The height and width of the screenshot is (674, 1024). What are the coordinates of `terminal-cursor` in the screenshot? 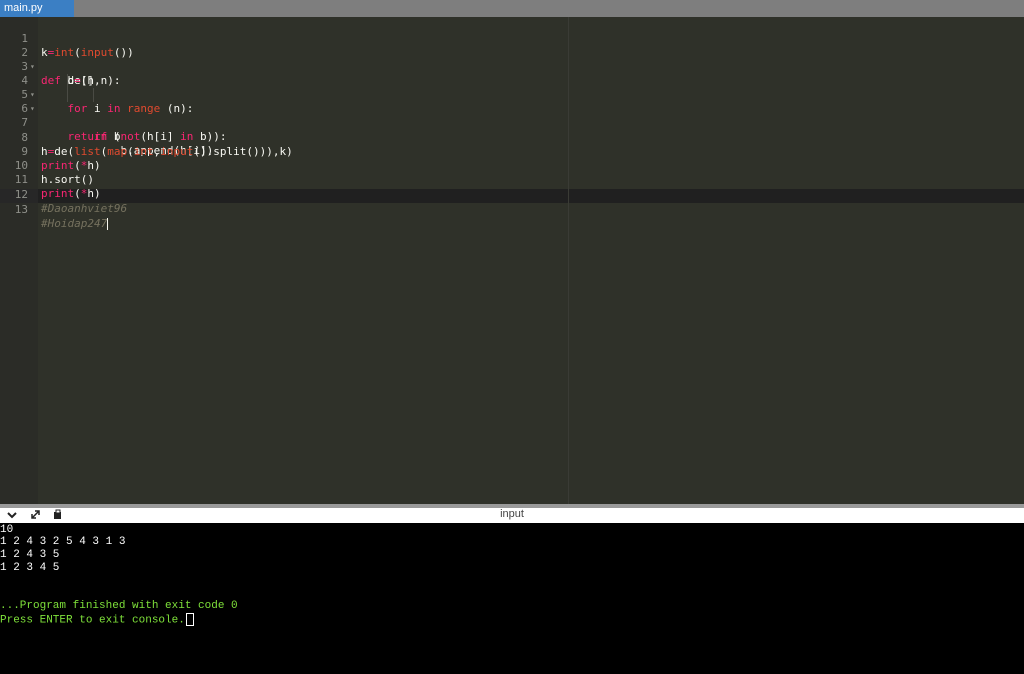 It's located at (189, 619).